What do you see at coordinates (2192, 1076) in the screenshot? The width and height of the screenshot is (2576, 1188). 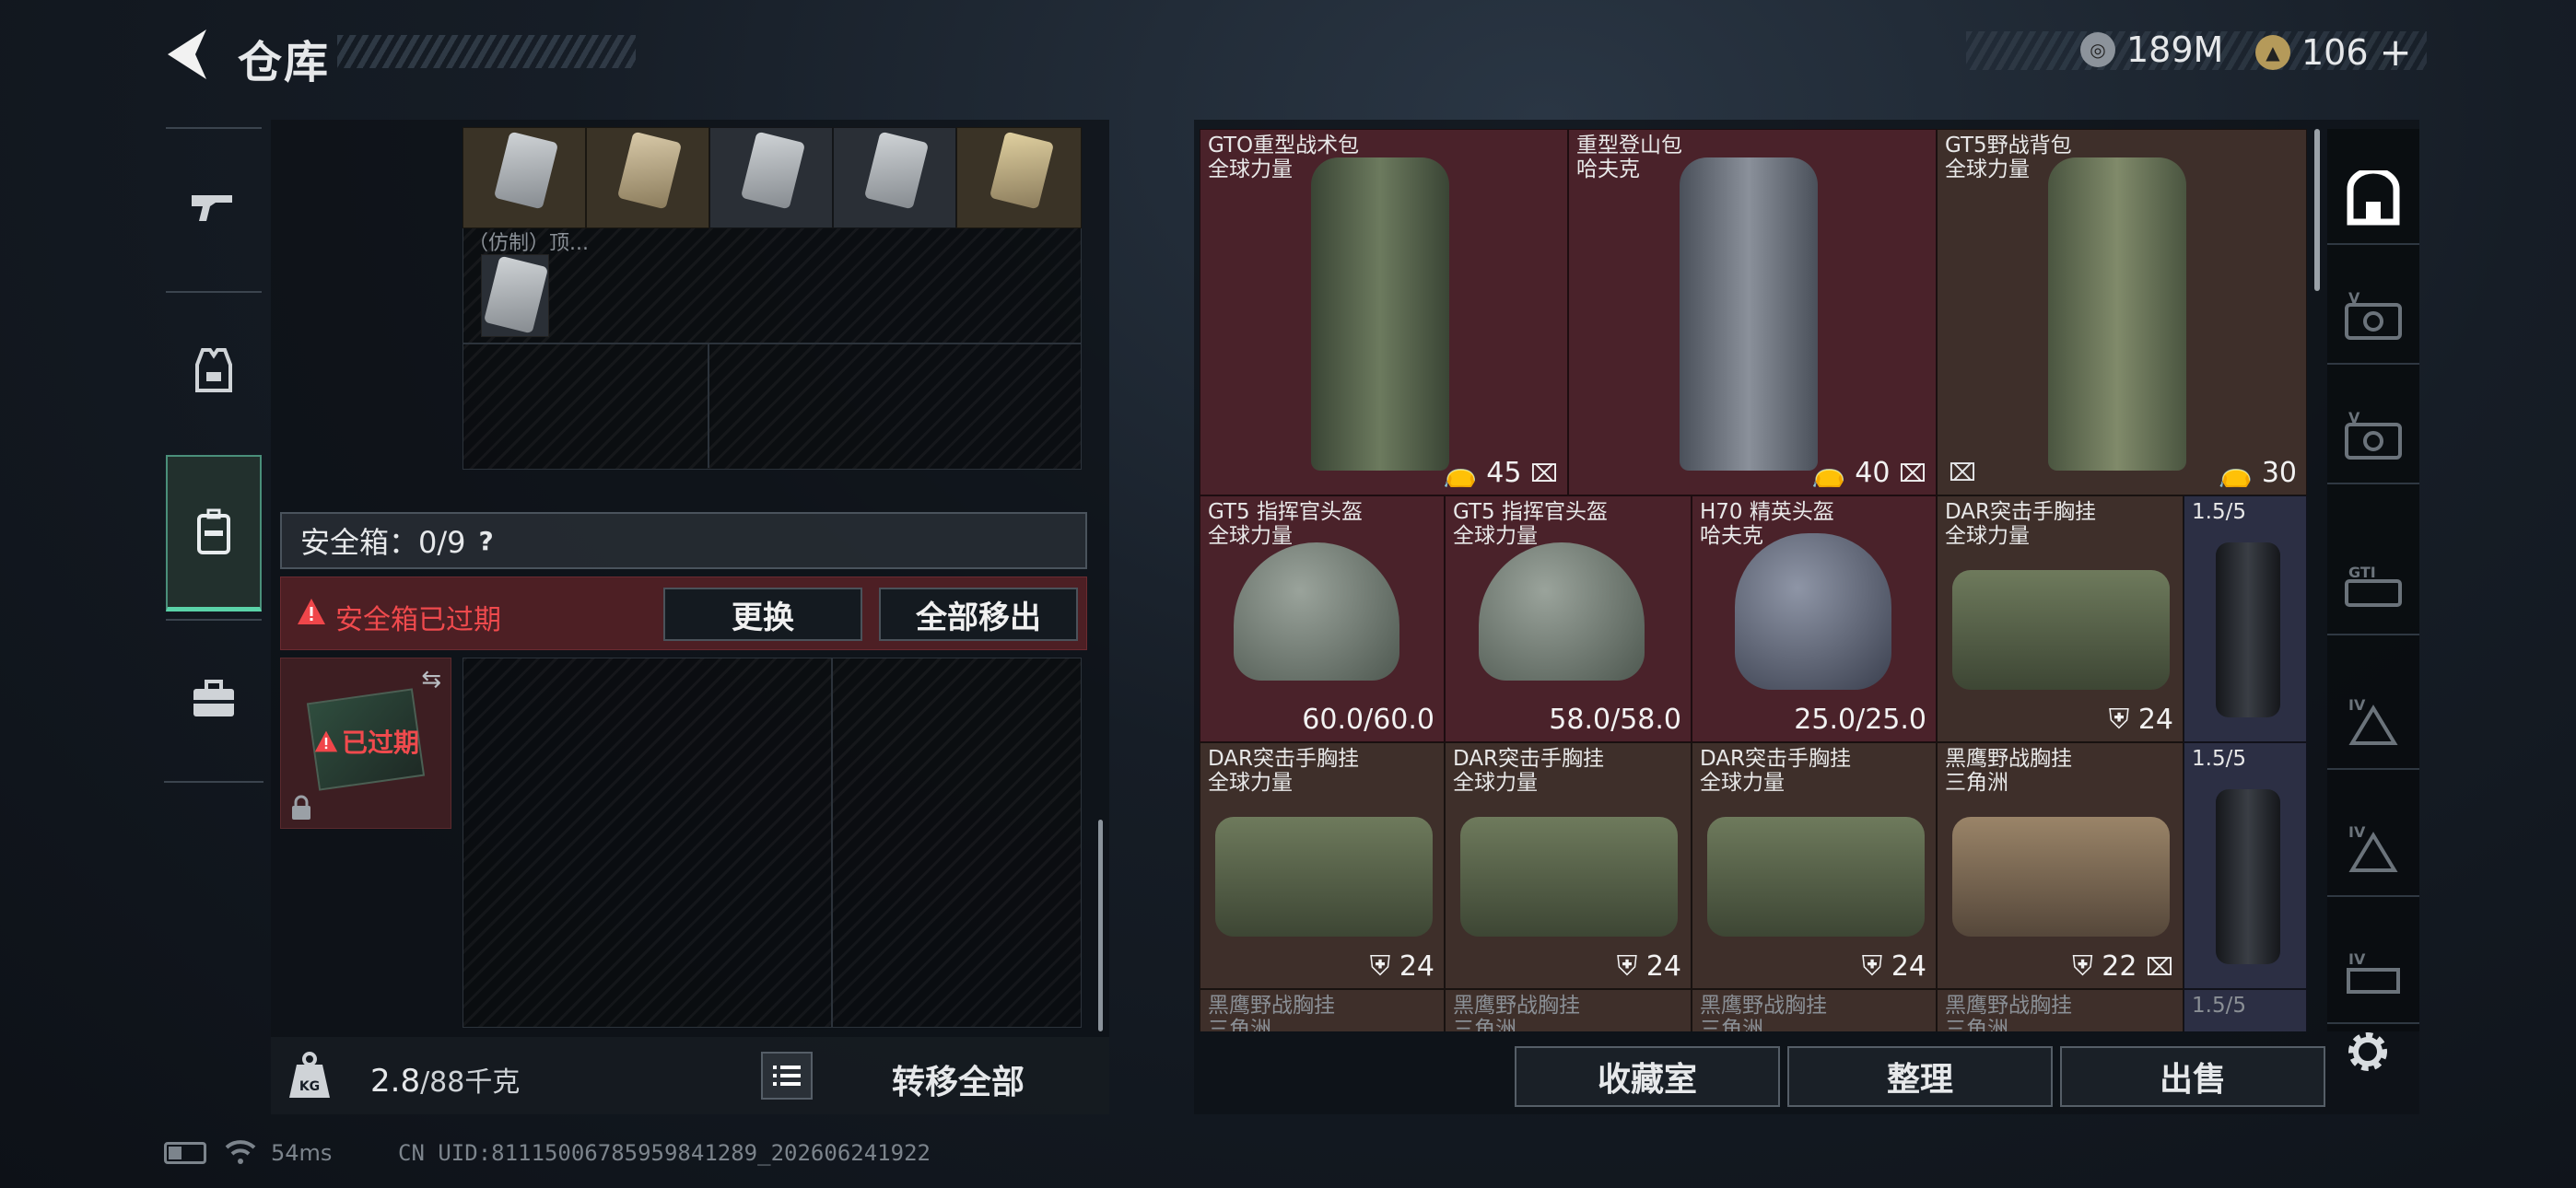 I see `sell-button: 出售` at bounding box center [2192, 1076].